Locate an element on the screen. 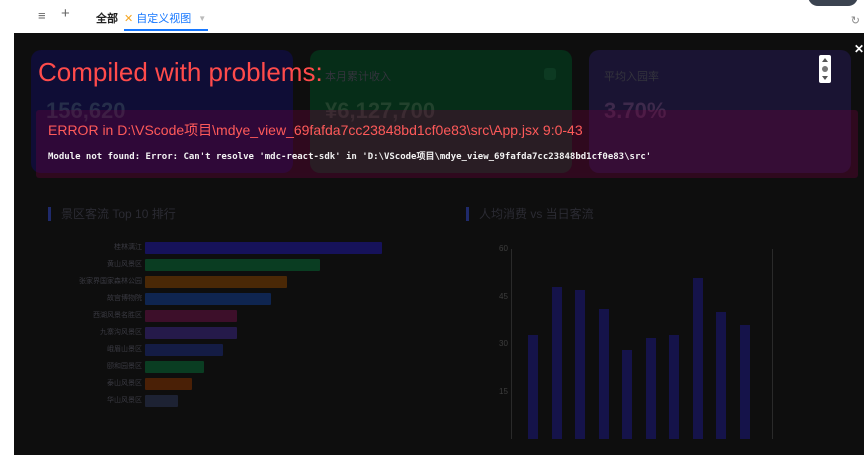 Image resolution: width=864 pixels, height=455 pixels. tab-all: 全部 is located at coordinates (107, 18).